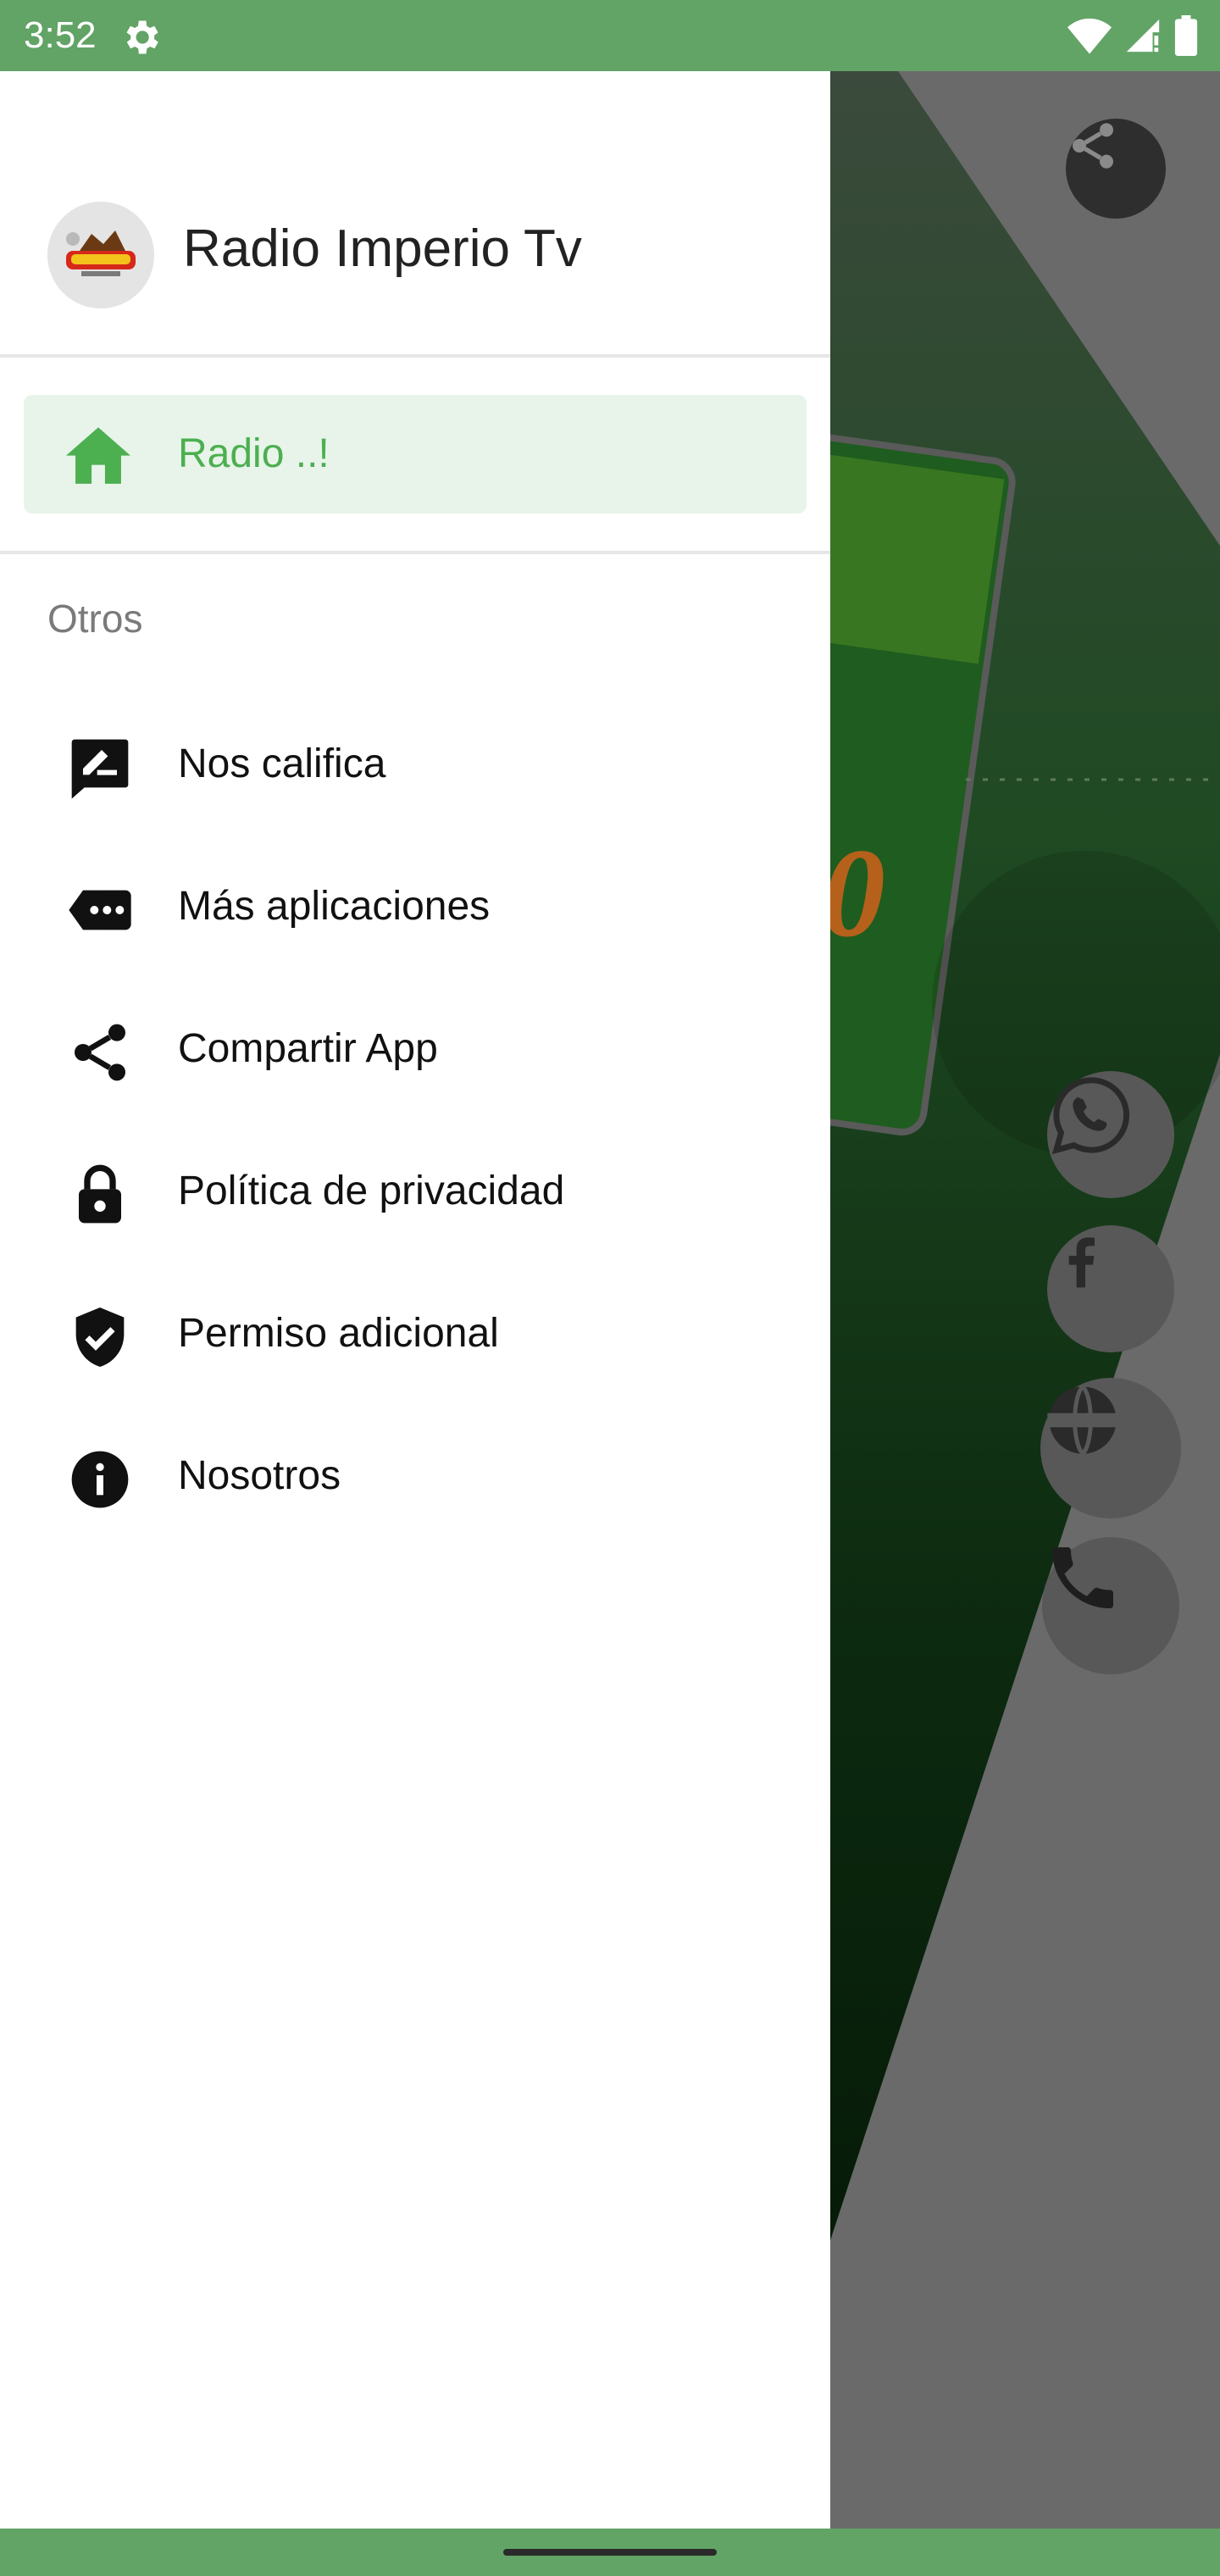 The height and width of the screenshot is (2576, 1220). Describe the element at coordinates (1082, 1577) in the screenshot. I see `phone-icon` at that location.